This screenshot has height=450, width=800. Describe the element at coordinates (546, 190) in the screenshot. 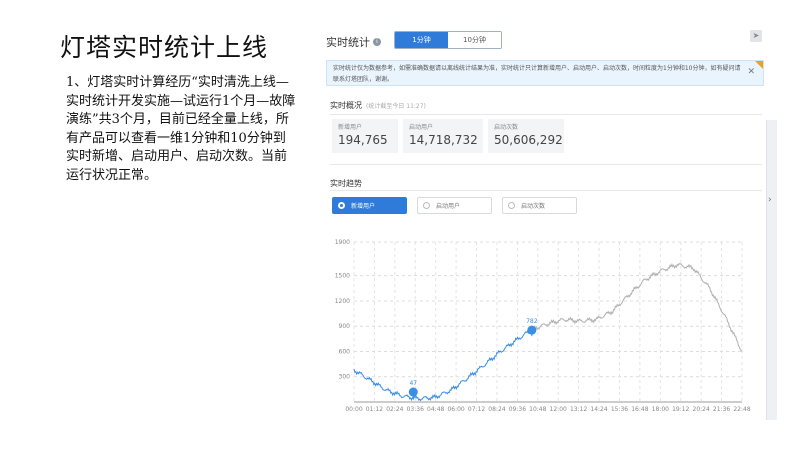

I see `trend-divider` at that location.